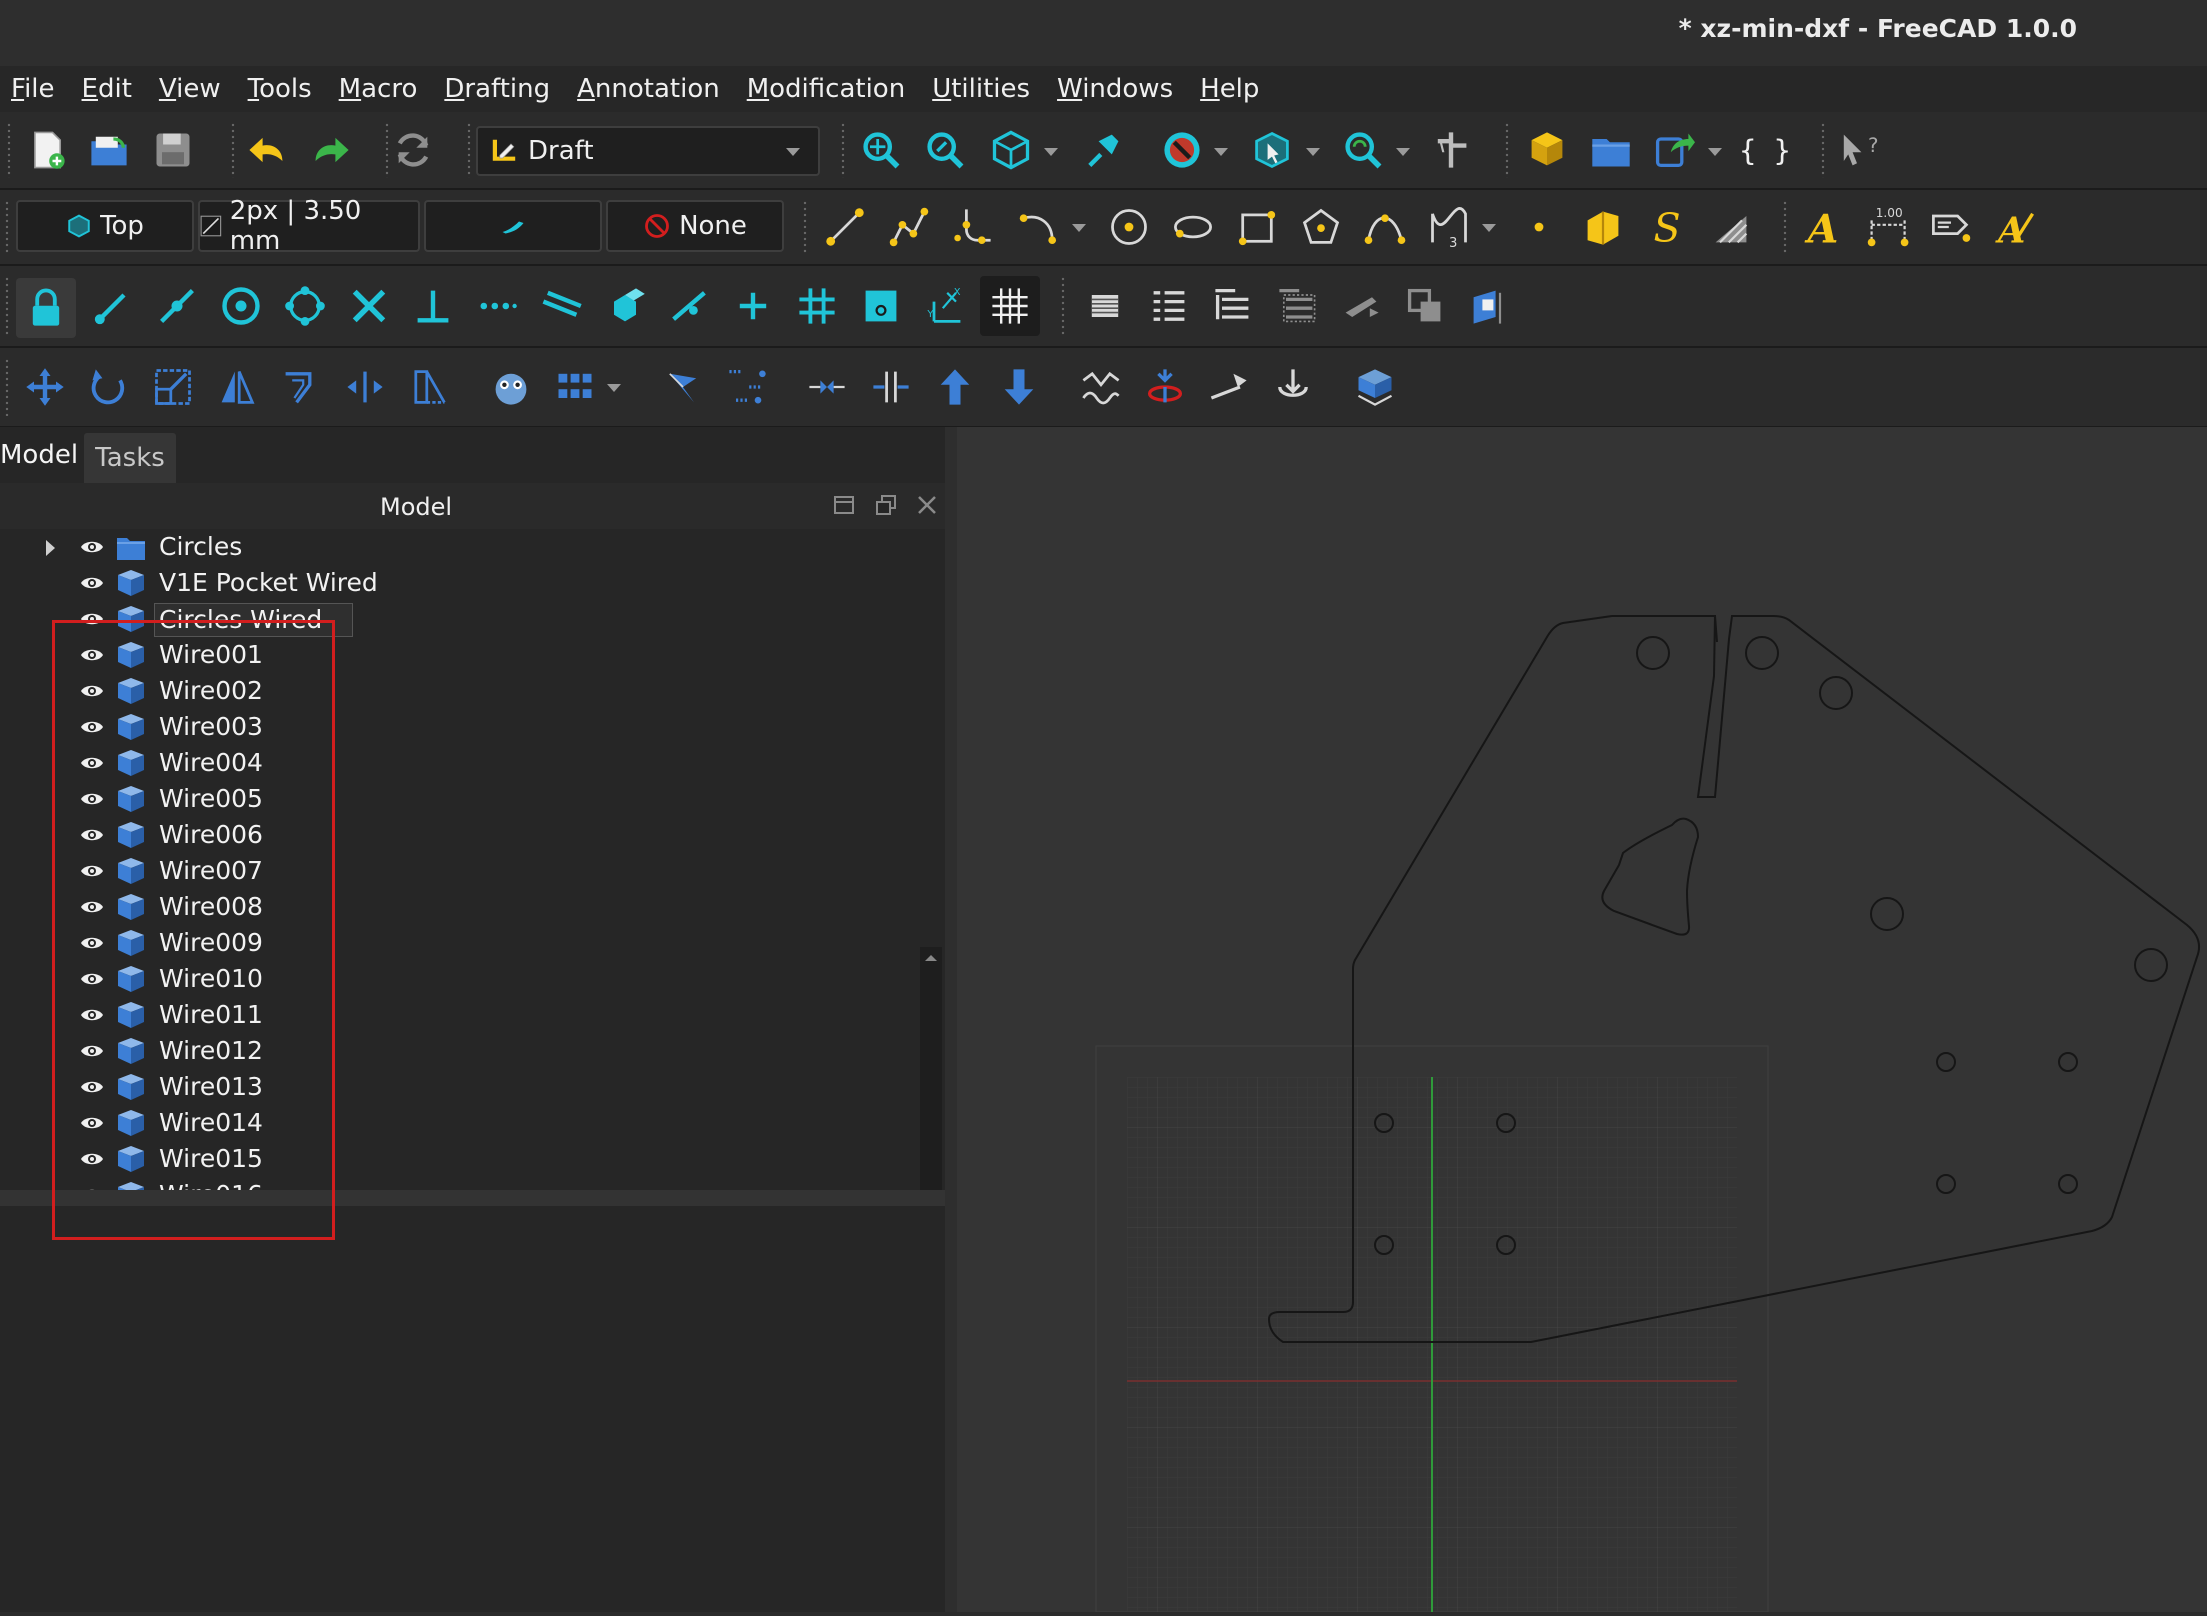 The width and height of the screenshot is (2207, 1616). Describe the element at coordinates (1611, 150) in the screenshot. I see `create-group-button` at that location.